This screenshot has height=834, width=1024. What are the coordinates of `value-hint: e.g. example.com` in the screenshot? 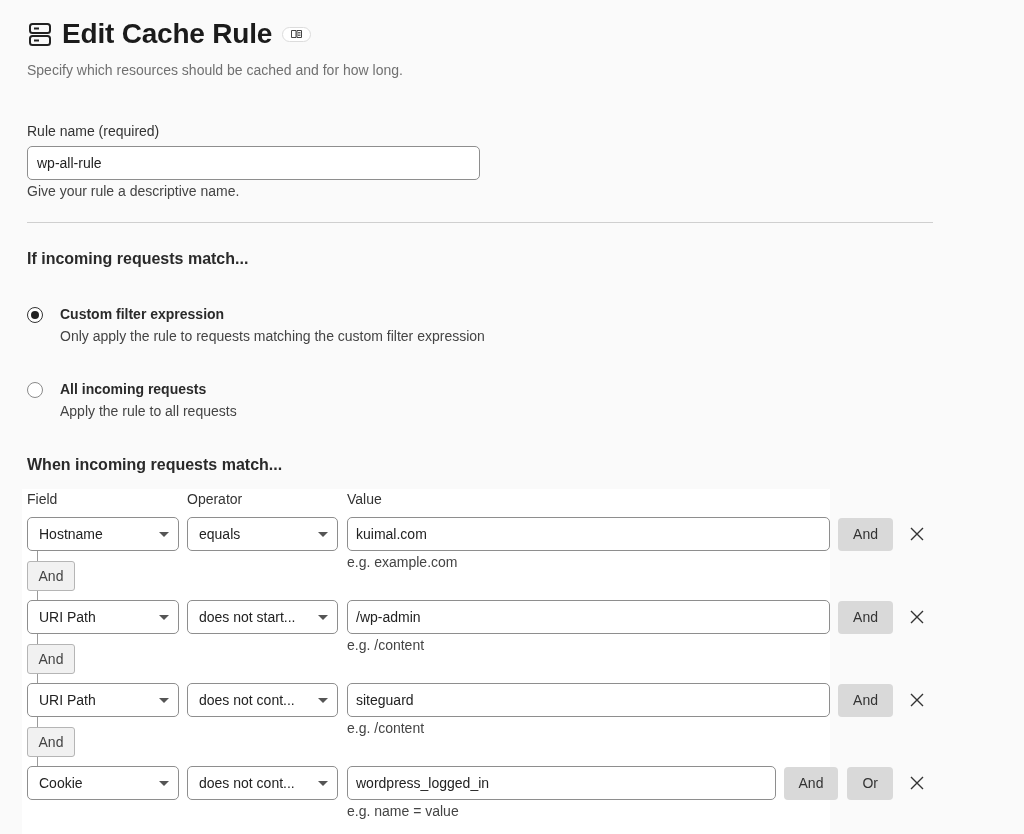 It's located at (402, 562).